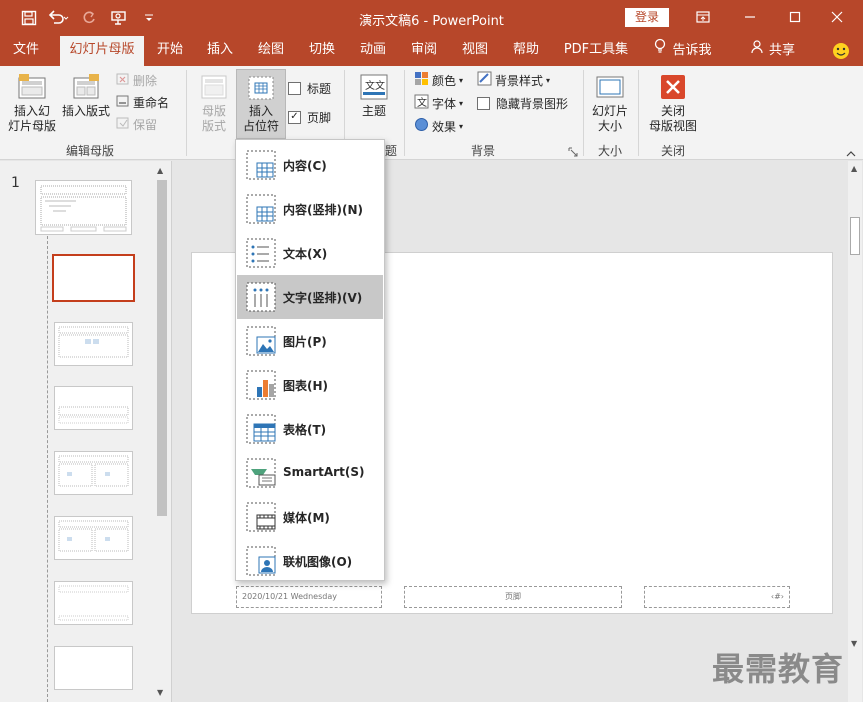  What do you see at coordinates (170, 51) in the screenshot?
I see `tab-home: 开始` at bounding box center [170, 51].